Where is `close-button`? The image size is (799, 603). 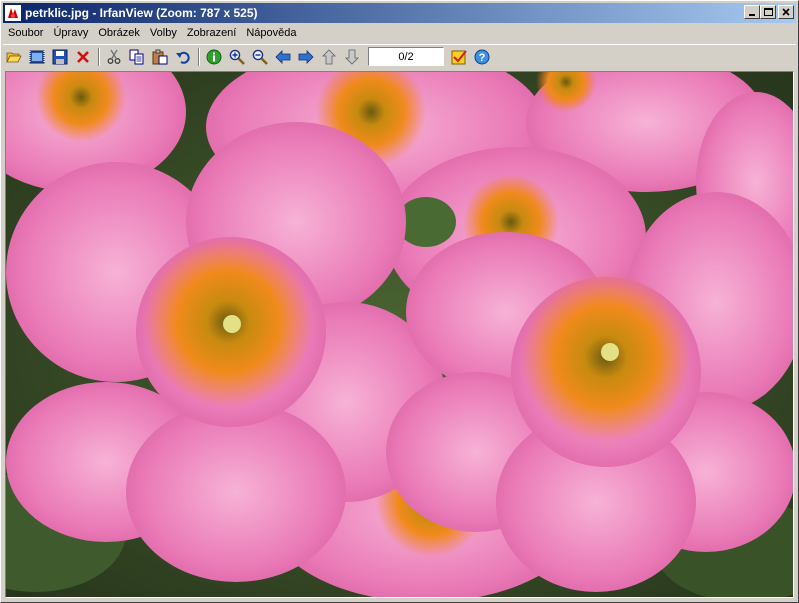
close-button is located at coordinates (786, 12).